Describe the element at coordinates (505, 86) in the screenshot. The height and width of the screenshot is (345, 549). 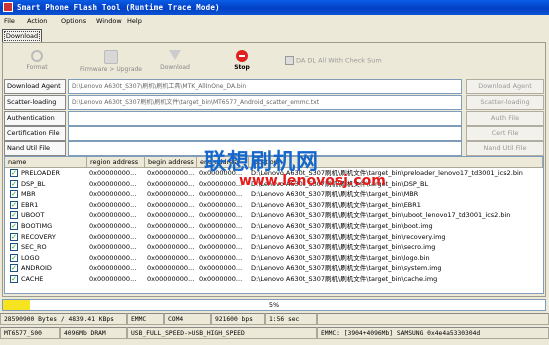
I see `download-agent-button: Download Agent` at that location.